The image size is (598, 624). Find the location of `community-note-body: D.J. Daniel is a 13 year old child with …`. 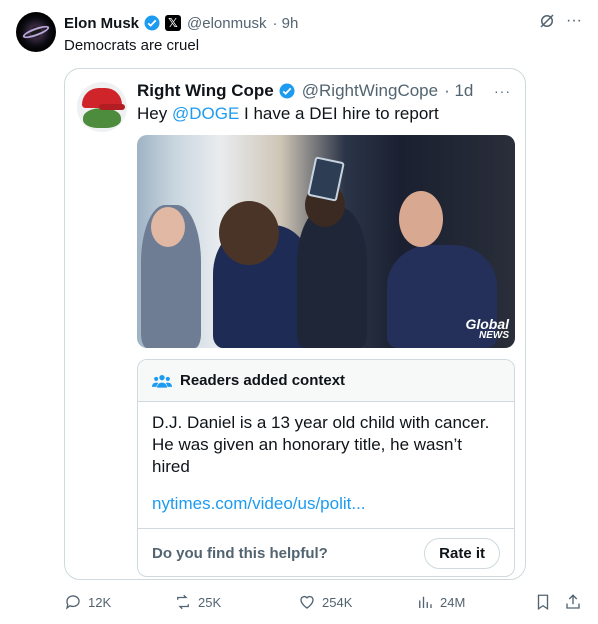

community-note-body: D.J. Daniel is a 13 year old child with … is located at coordinates (321, 444).